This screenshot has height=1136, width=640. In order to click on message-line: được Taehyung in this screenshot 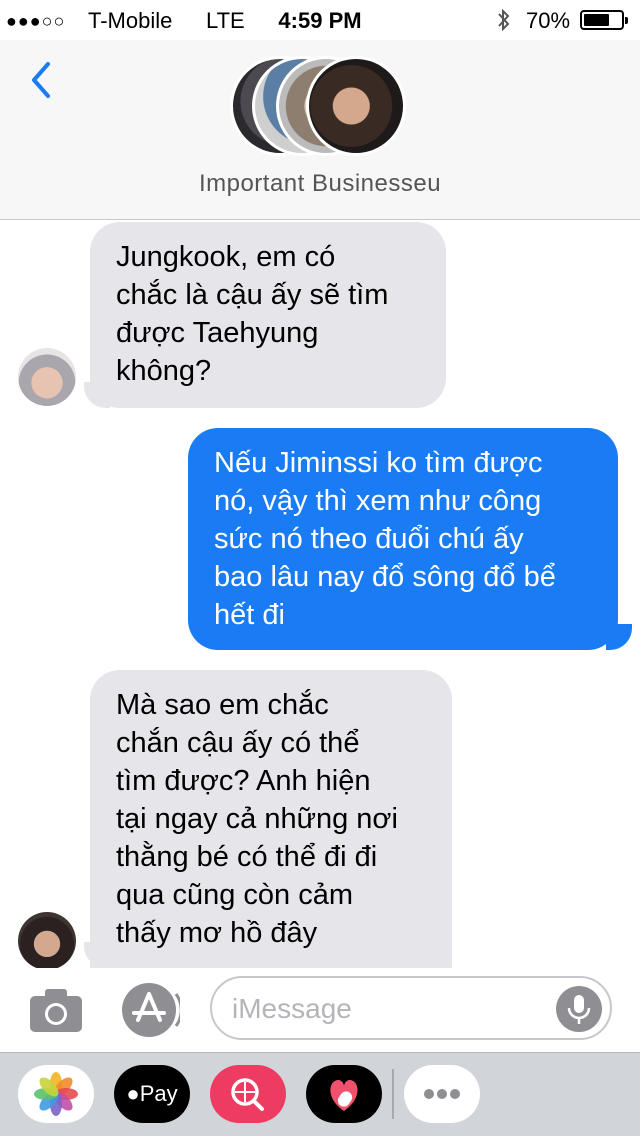, I will do `click(217, 333)`.